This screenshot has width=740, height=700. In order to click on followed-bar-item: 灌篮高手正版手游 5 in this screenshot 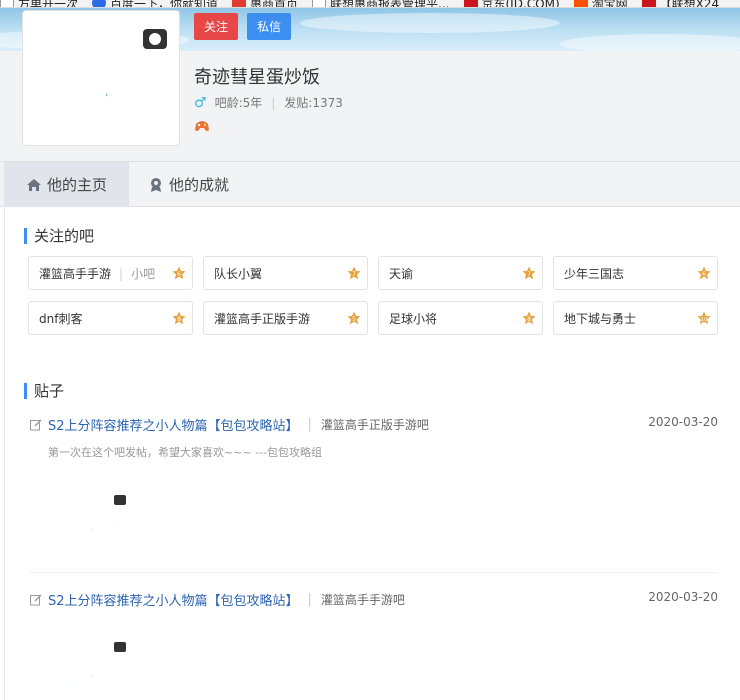, I will do `click(285, 318)`.